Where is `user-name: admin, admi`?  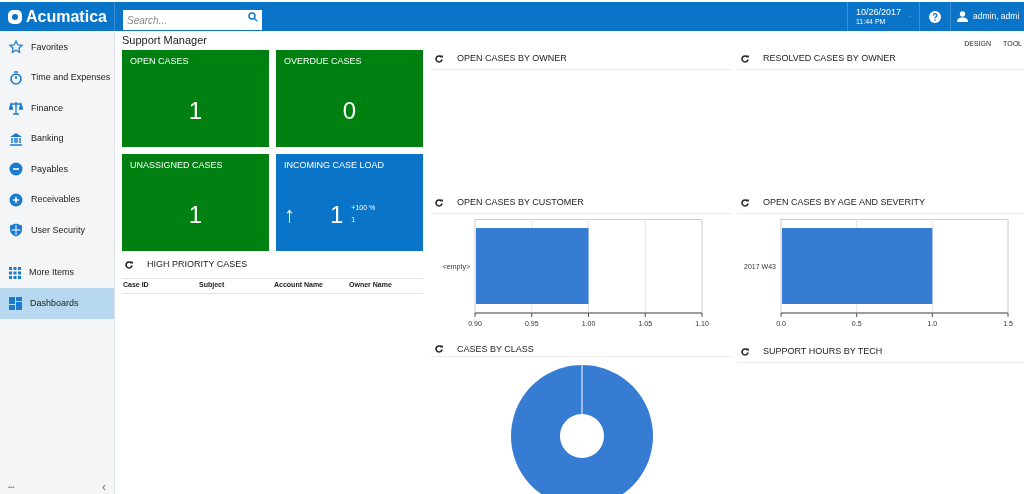 user-name: admin, admi is located at coordinates (996, 16).